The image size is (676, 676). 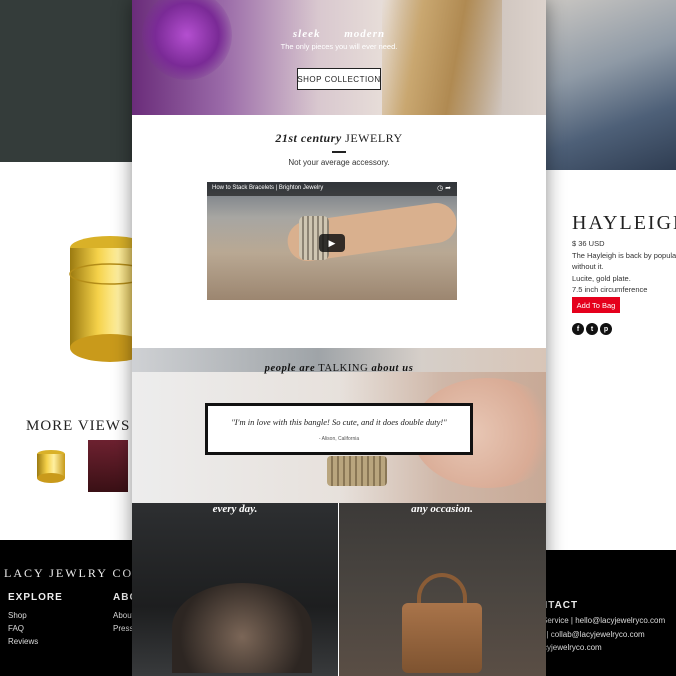 I want to click on footer-explore-column: EXPLORE Shop FAQ Reviews, so click(x=35, y=620).